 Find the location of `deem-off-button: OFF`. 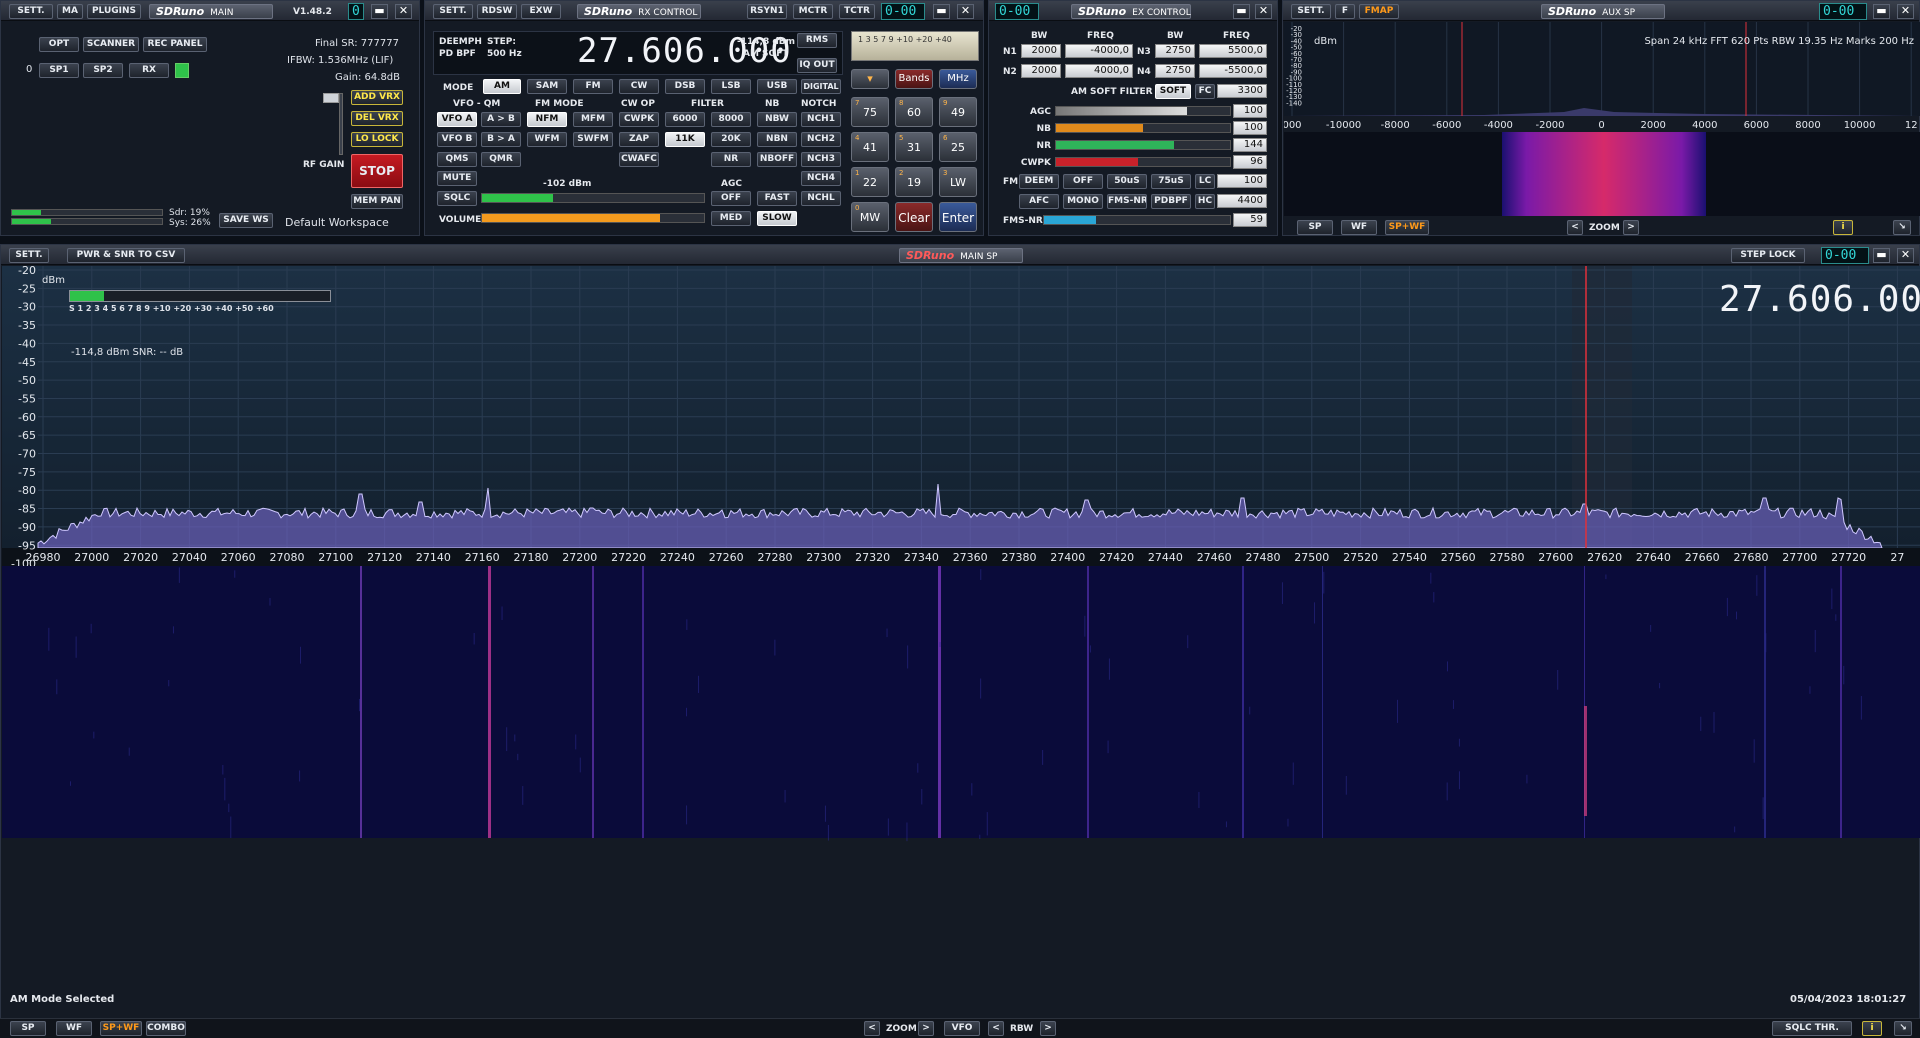

deem-off-button: OFF is located at coordinates (1083, 181).